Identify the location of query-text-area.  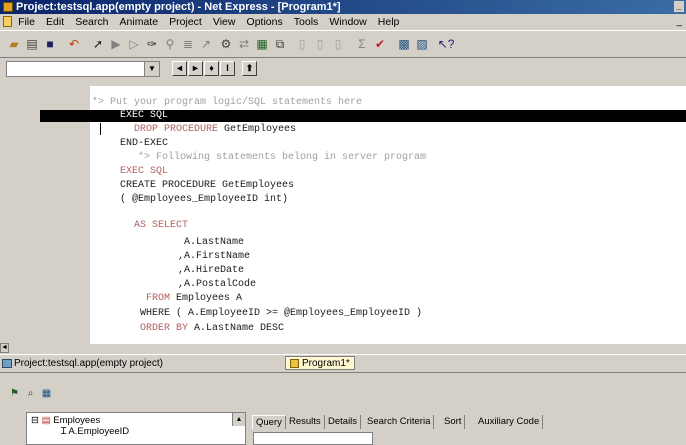
(313, 438).